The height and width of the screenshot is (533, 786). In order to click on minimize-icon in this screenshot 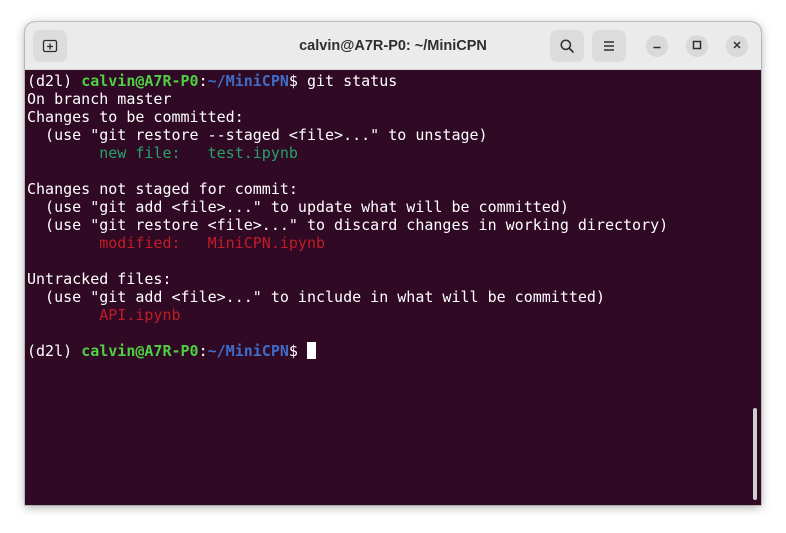, I will do `click(657, 46)`.